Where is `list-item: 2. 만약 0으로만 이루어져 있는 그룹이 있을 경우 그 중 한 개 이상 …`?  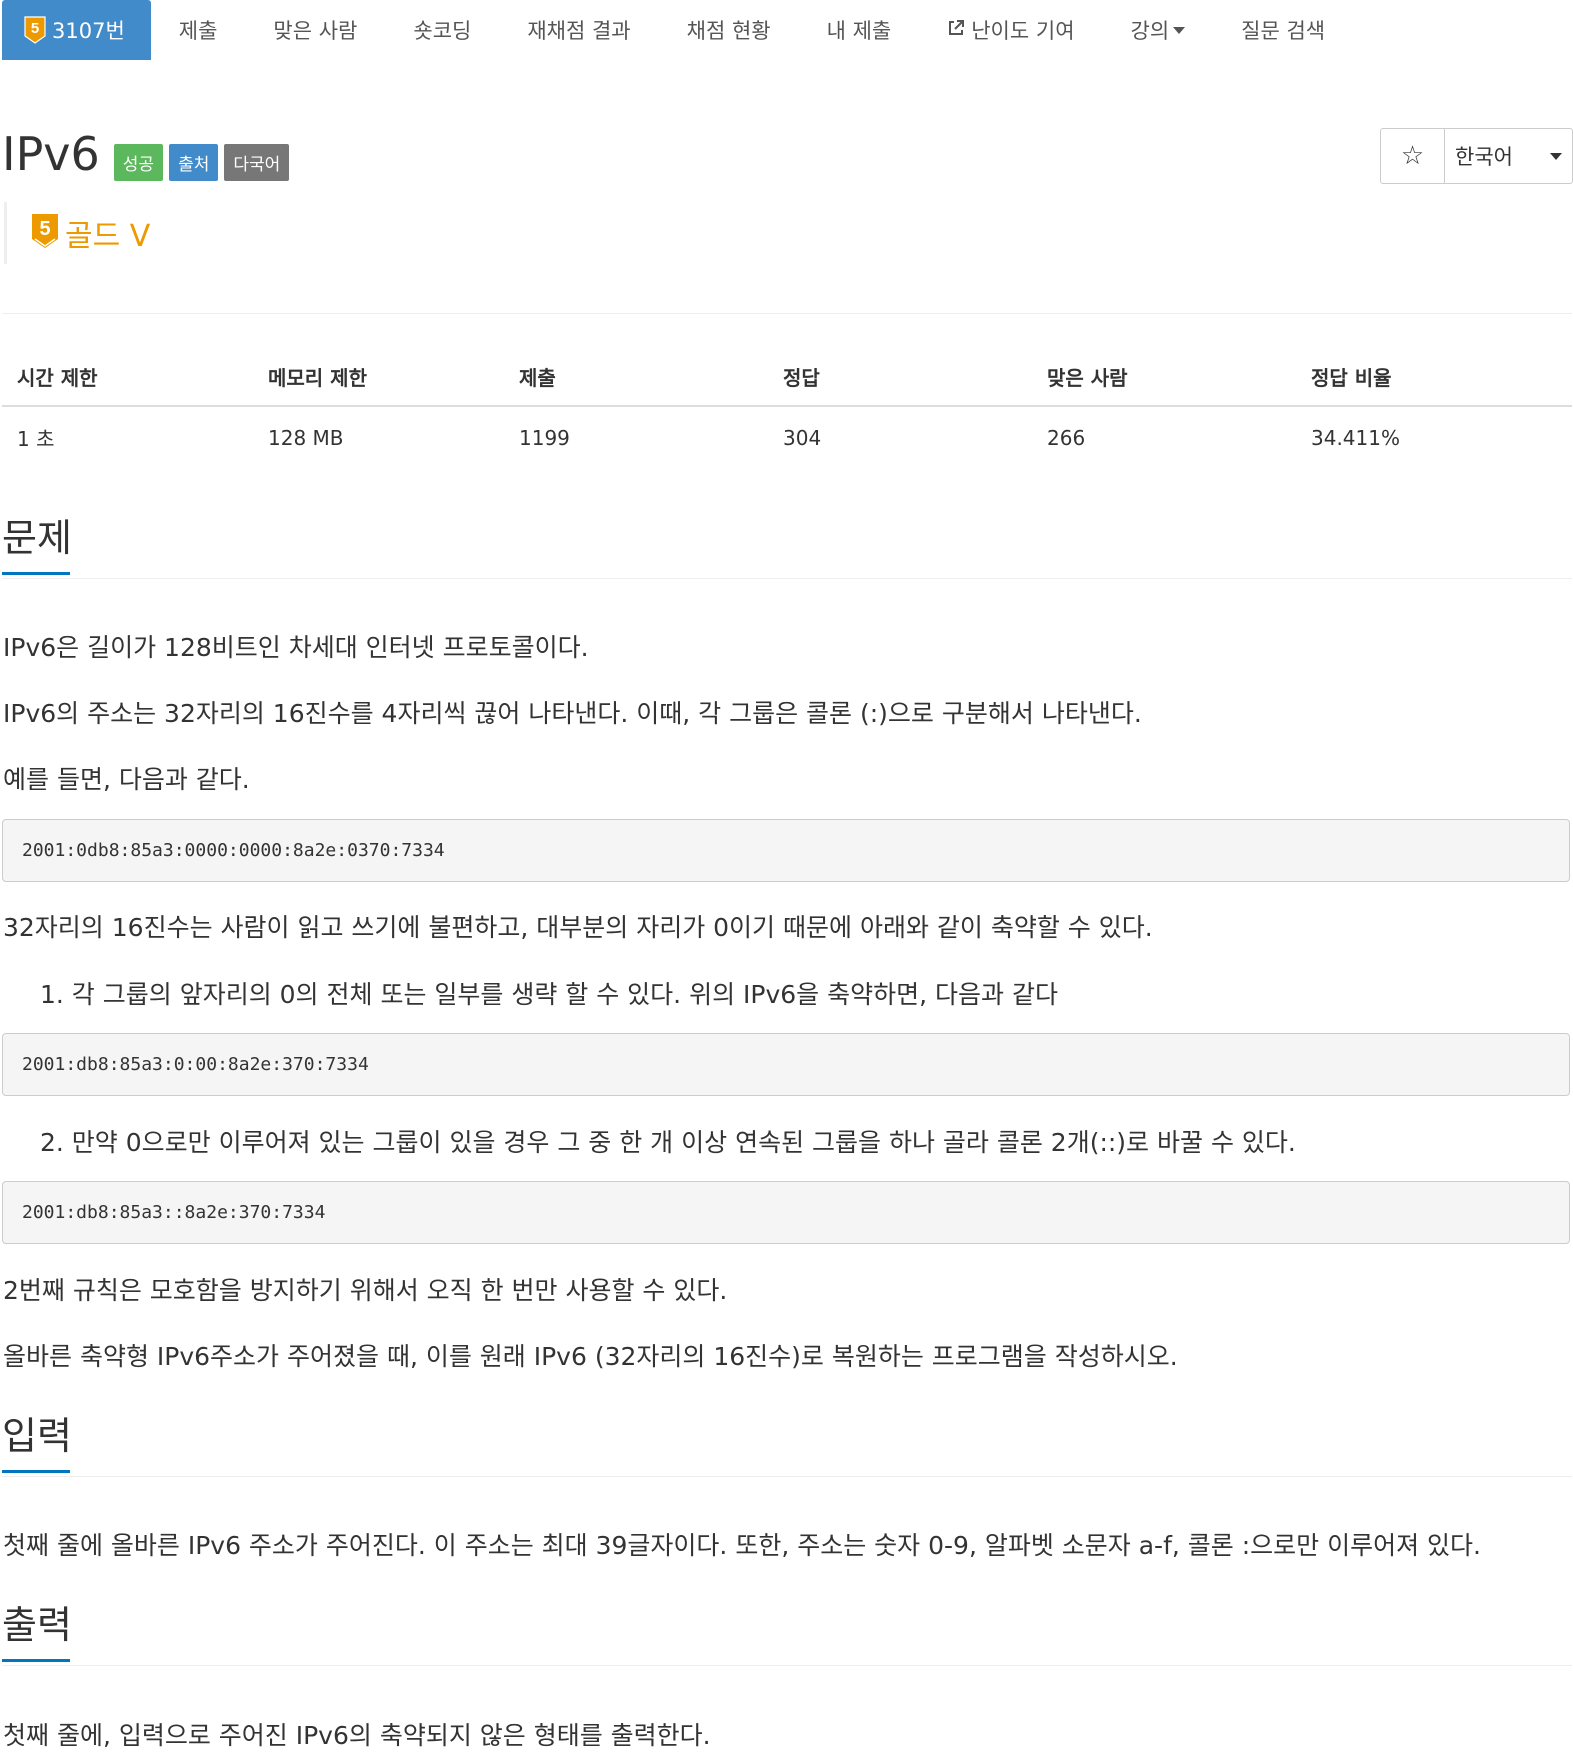 list-item: 2. 만약 0으로만 이루어져 있는 그룹이 있을 경우 그 중 한 개 이상 … is located at coordinates (668, 1142).